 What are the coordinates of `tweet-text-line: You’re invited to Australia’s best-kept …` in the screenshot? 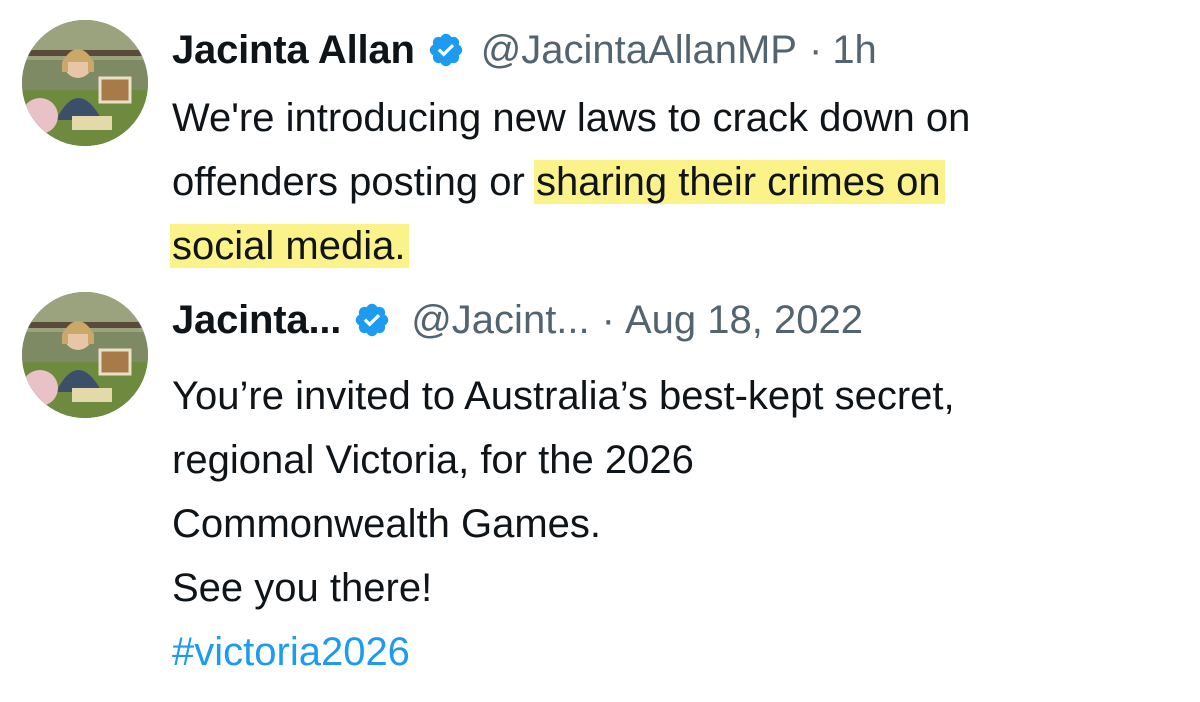 It's located at (563, 396).